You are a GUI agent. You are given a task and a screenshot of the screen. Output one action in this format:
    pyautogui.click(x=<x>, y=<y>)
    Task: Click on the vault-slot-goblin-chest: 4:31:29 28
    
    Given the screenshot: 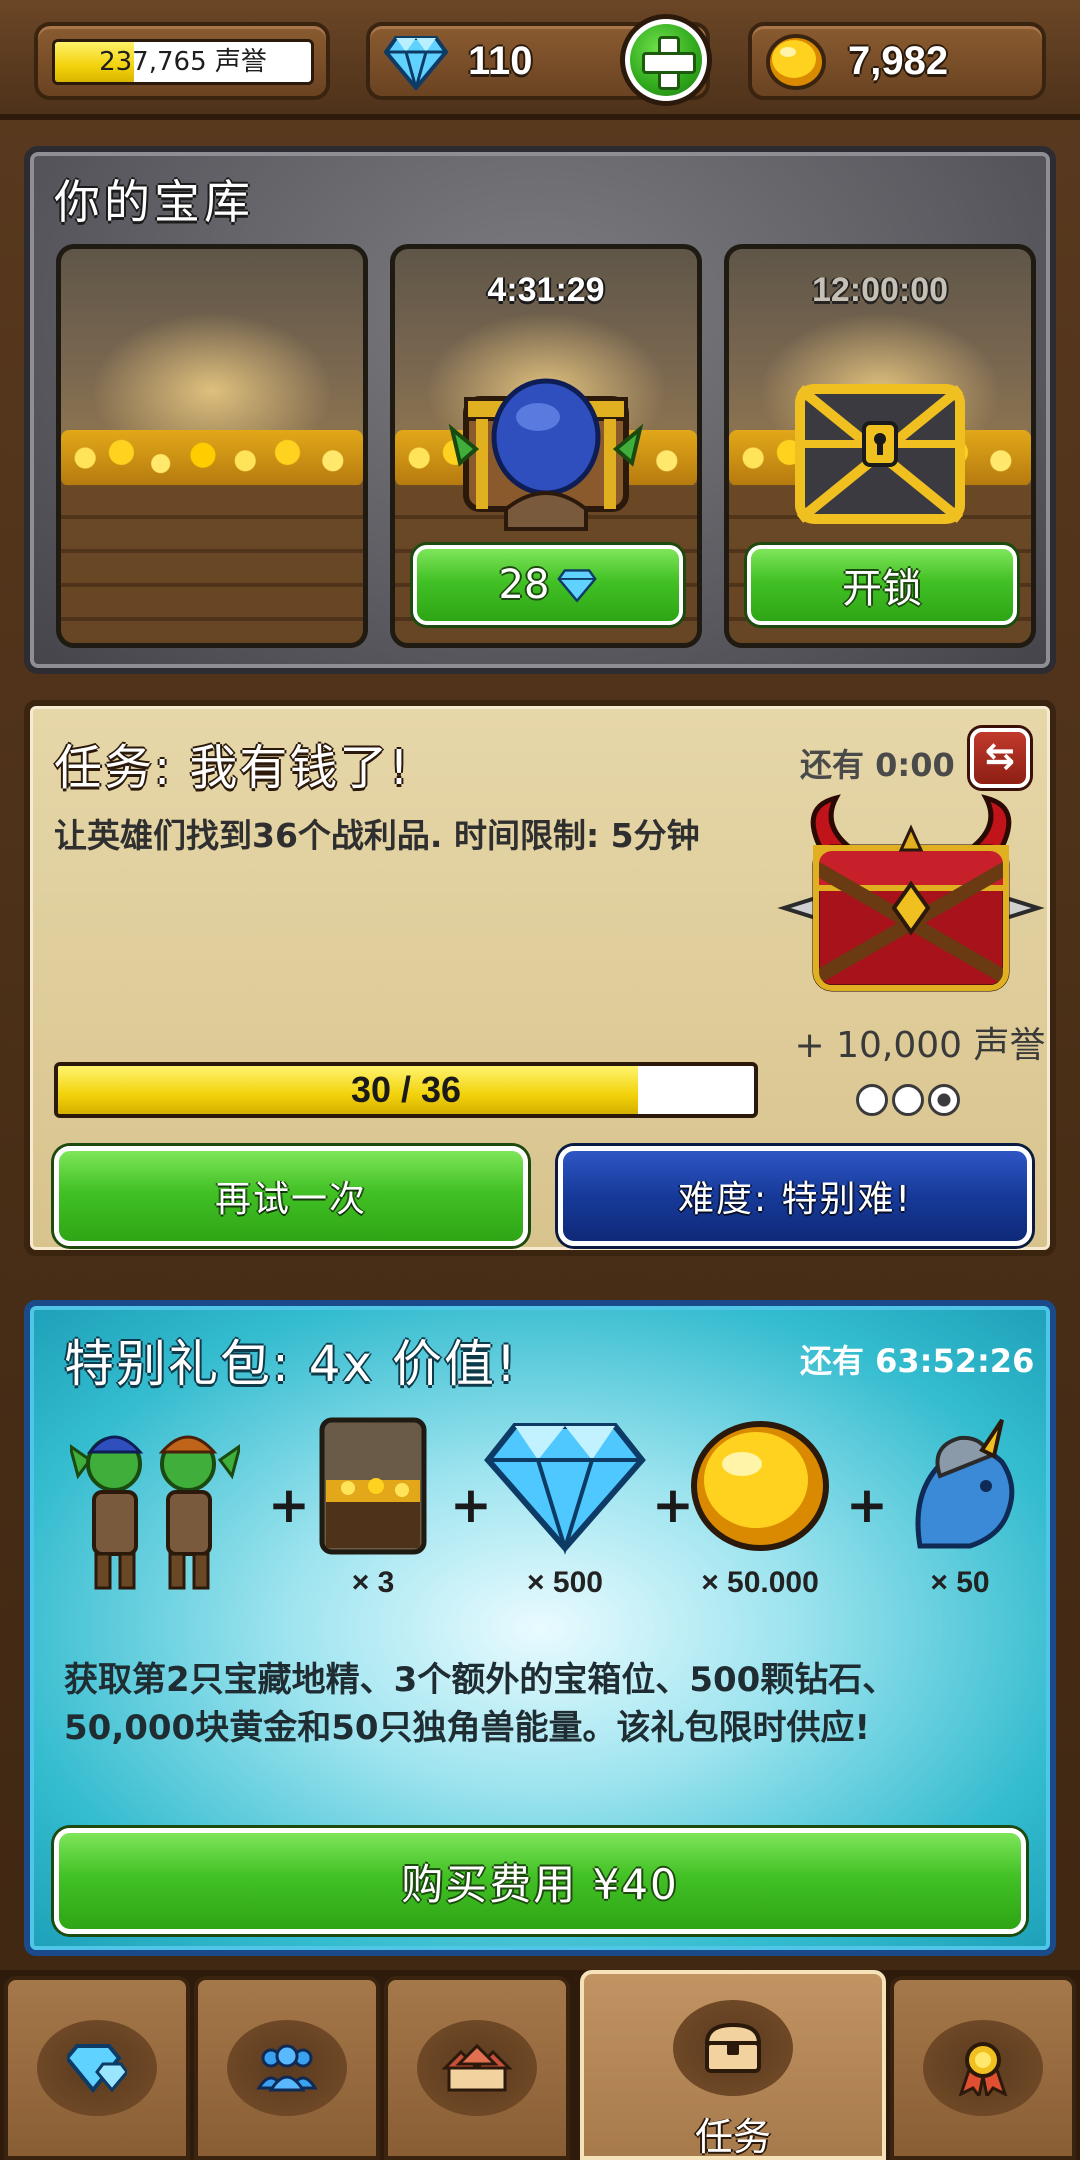 What is the action you would take?
    pyautogui.click(x=546, y=446)
    